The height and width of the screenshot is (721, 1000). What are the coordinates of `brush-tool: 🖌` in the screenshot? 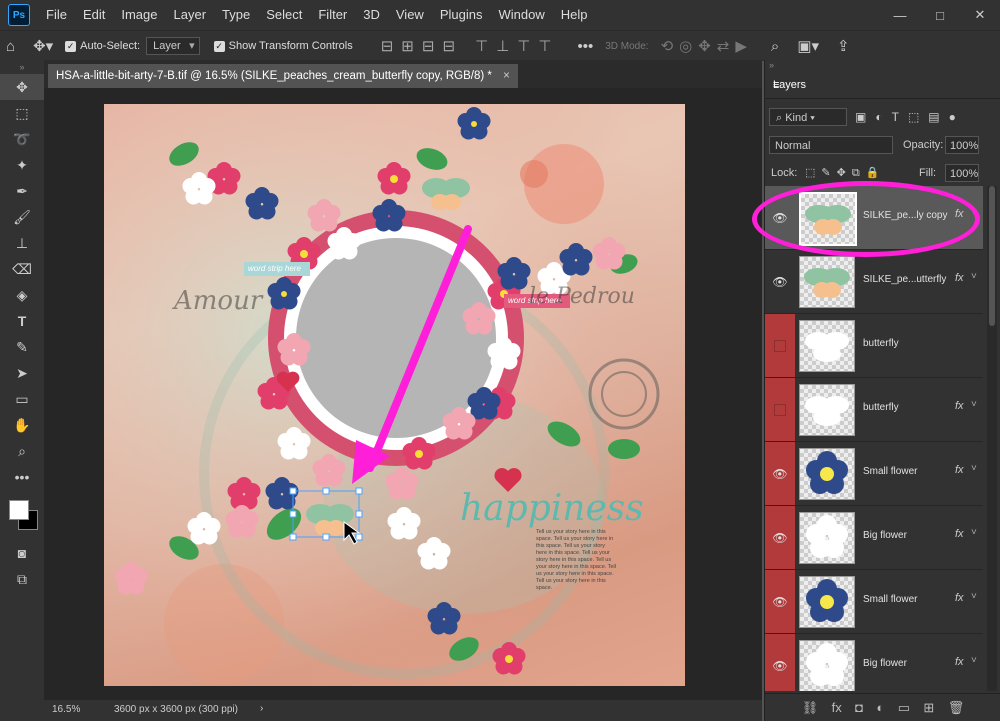 It's located at (22, 217).